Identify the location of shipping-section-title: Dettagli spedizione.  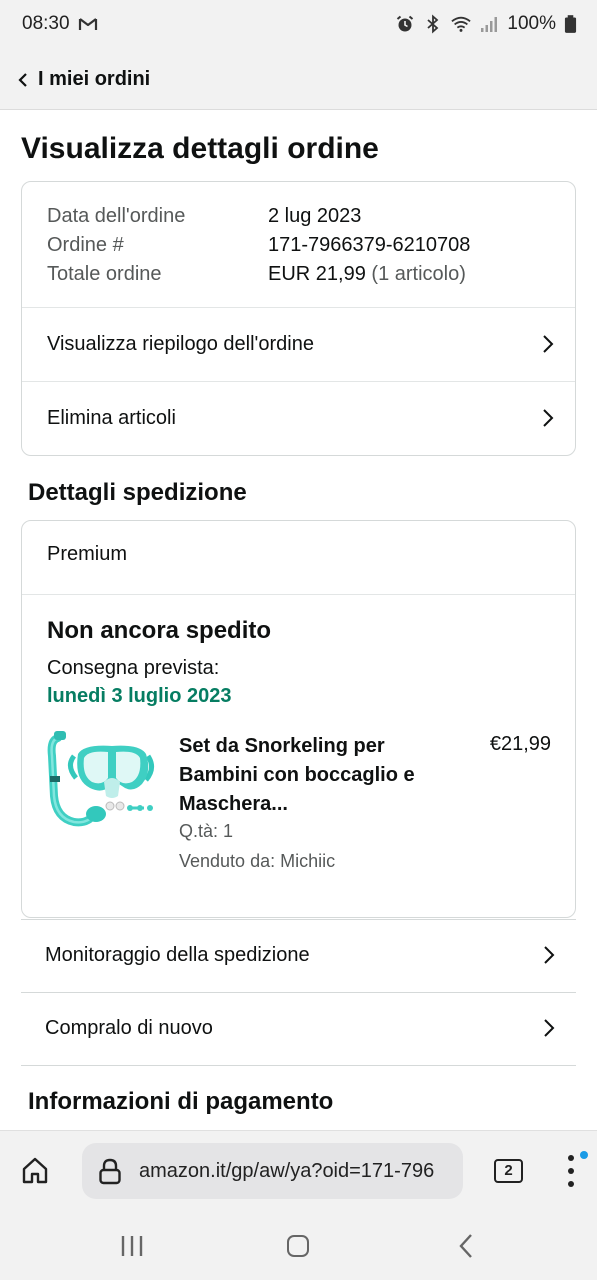
(137, 492).